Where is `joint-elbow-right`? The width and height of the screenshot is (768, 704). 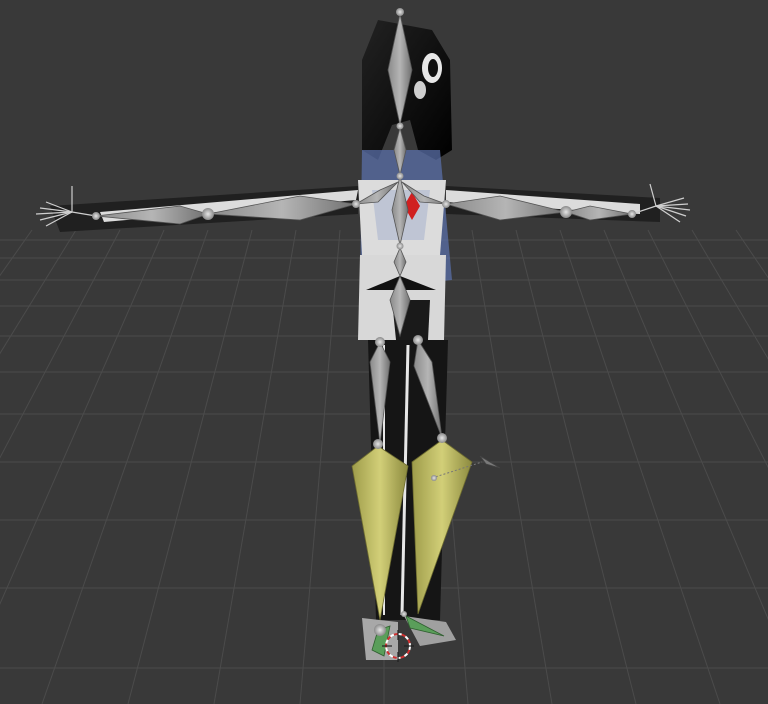 joint-elbow-right is located at coordinates (566, 212).